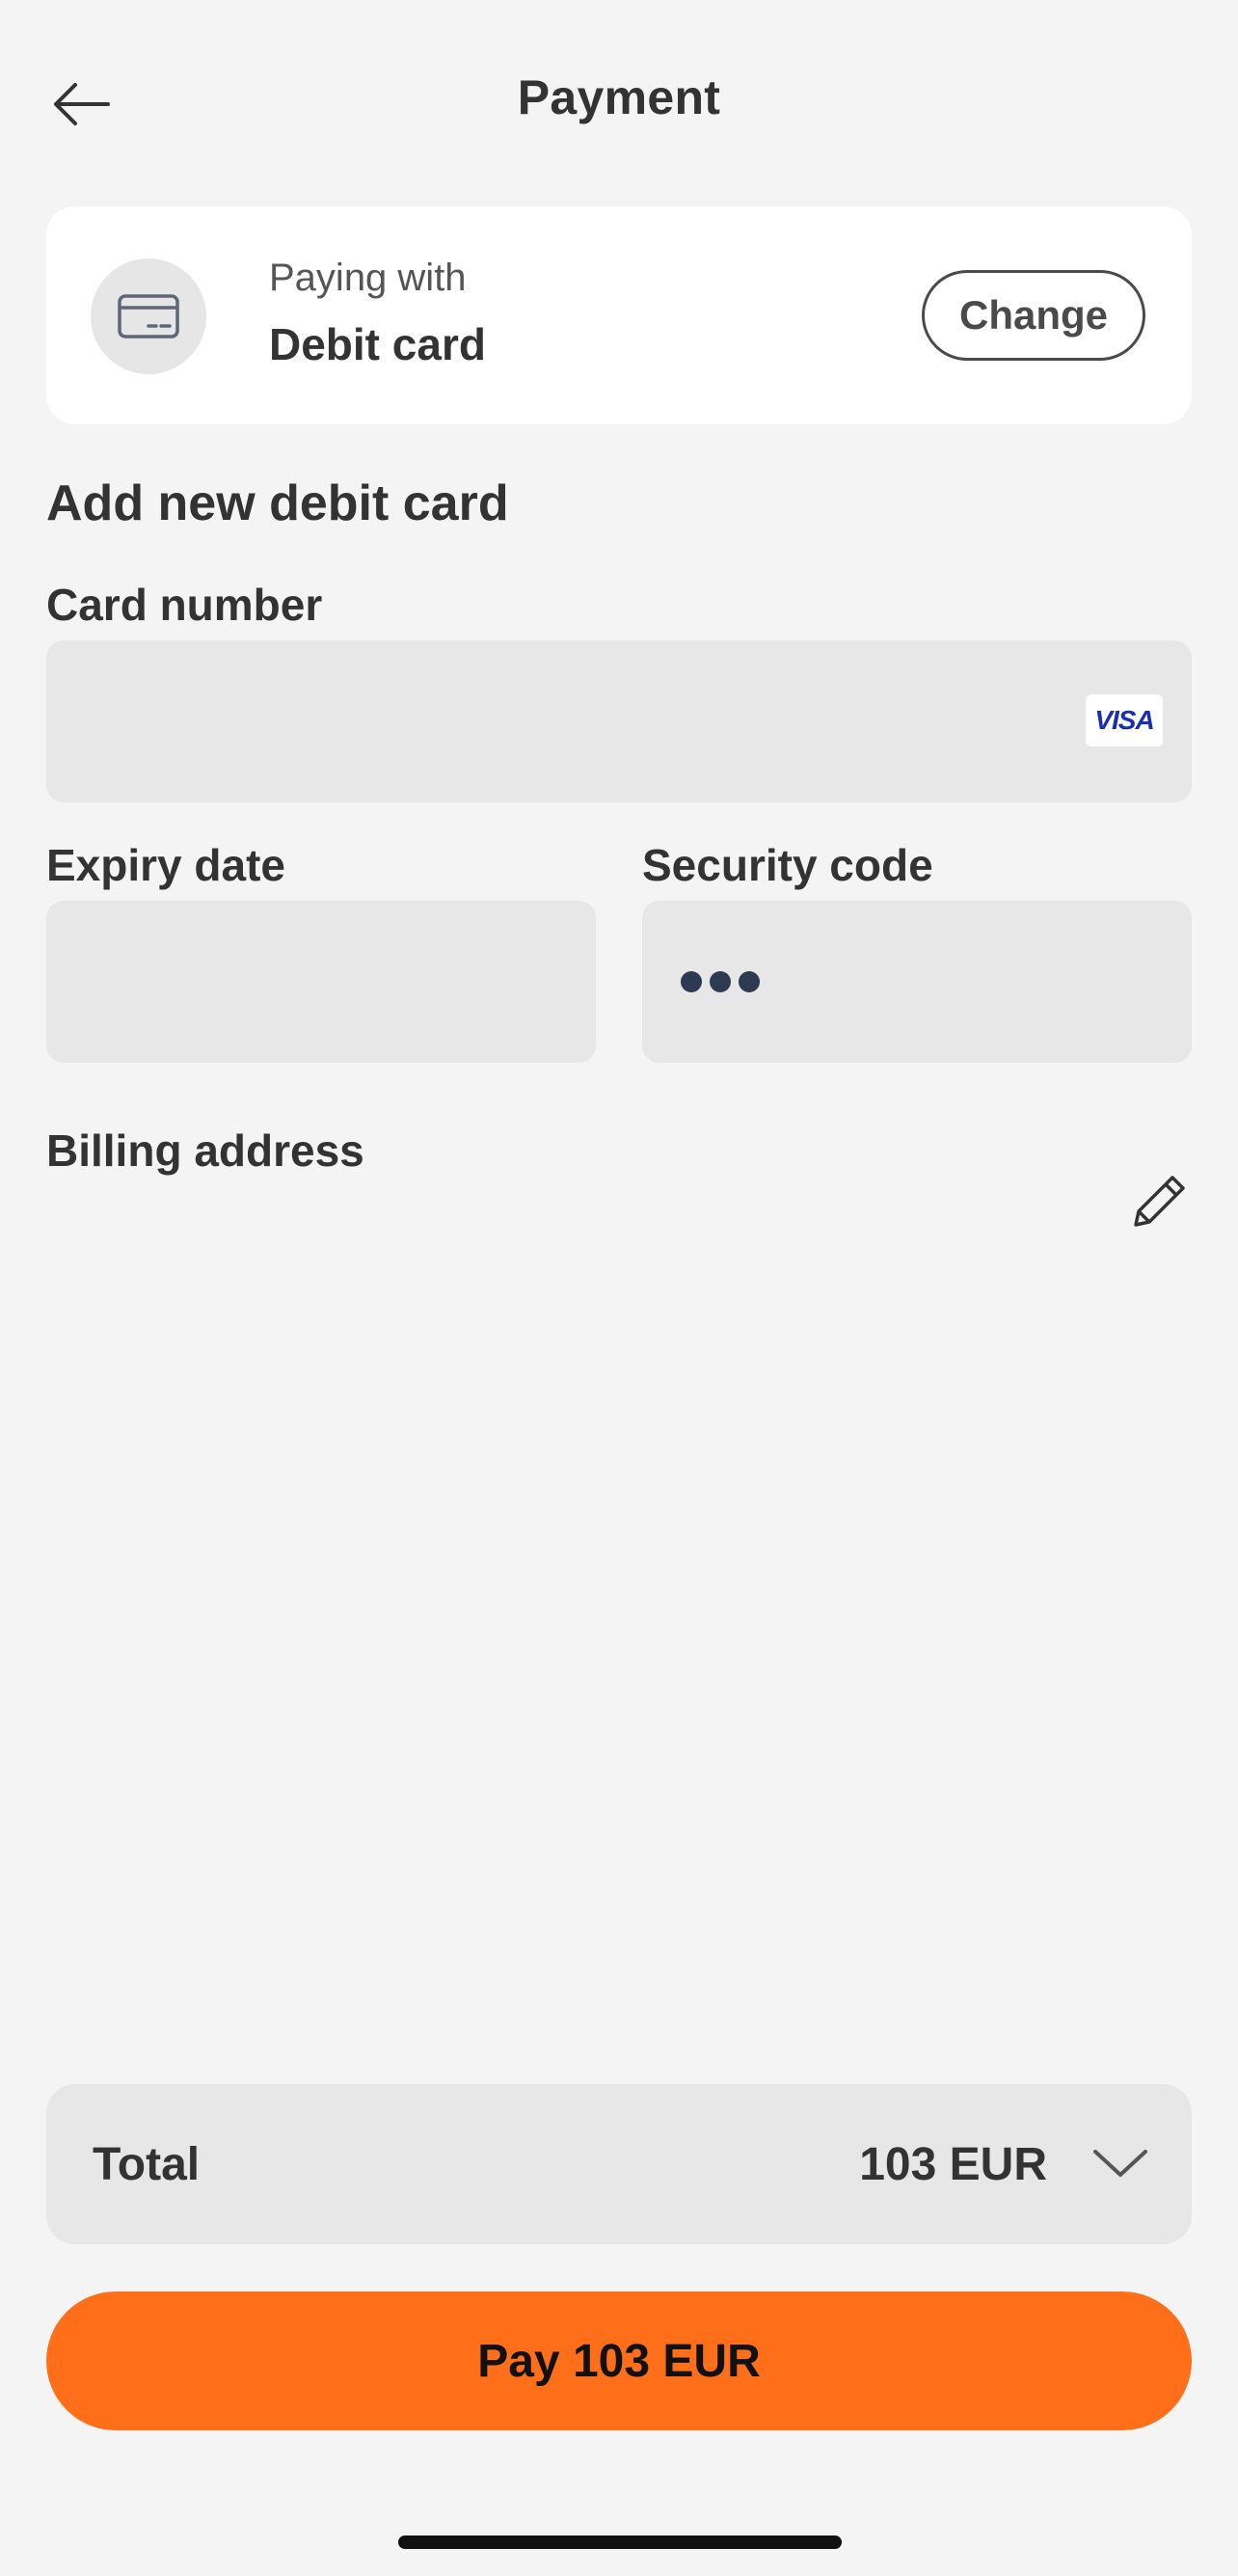 The width and height of the screenshot is (1238, 2576). Describe the element at coordinates (1124, 720) in the screenshot. I see `visa-logo-icon: VISA` at that location.